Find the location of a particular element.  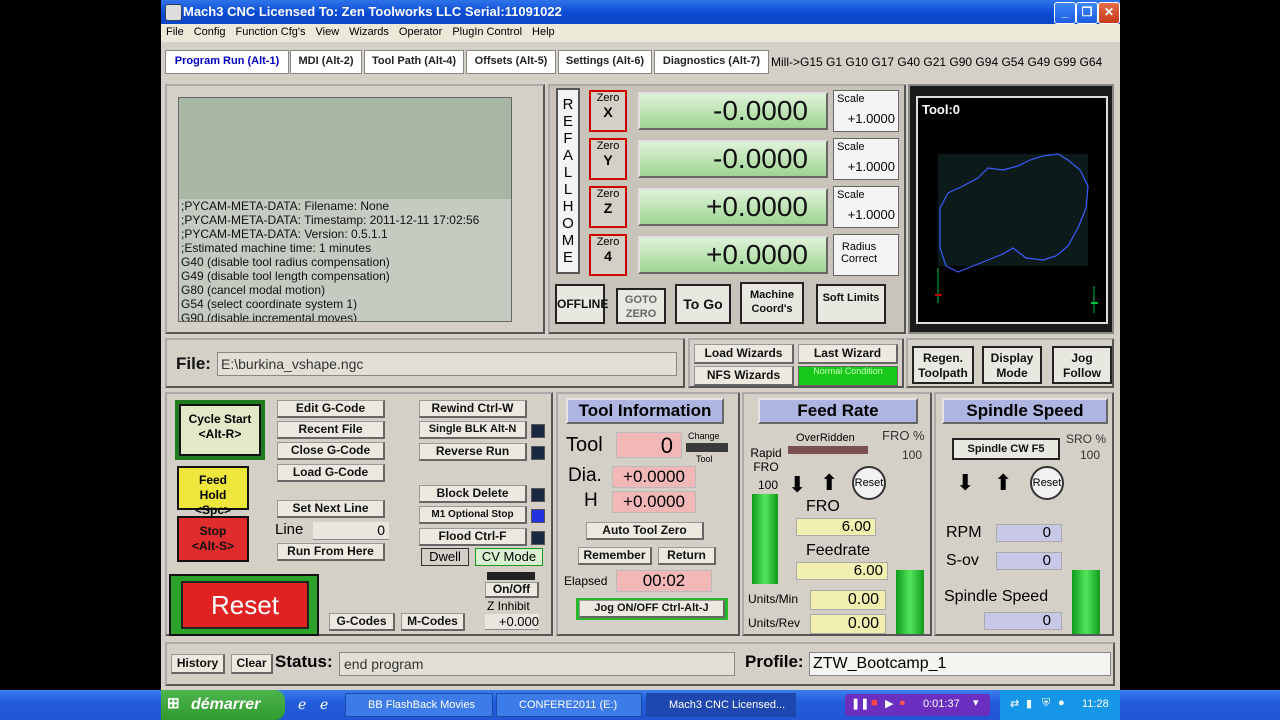

feedrate-slider is located at coordinates (910, 602).